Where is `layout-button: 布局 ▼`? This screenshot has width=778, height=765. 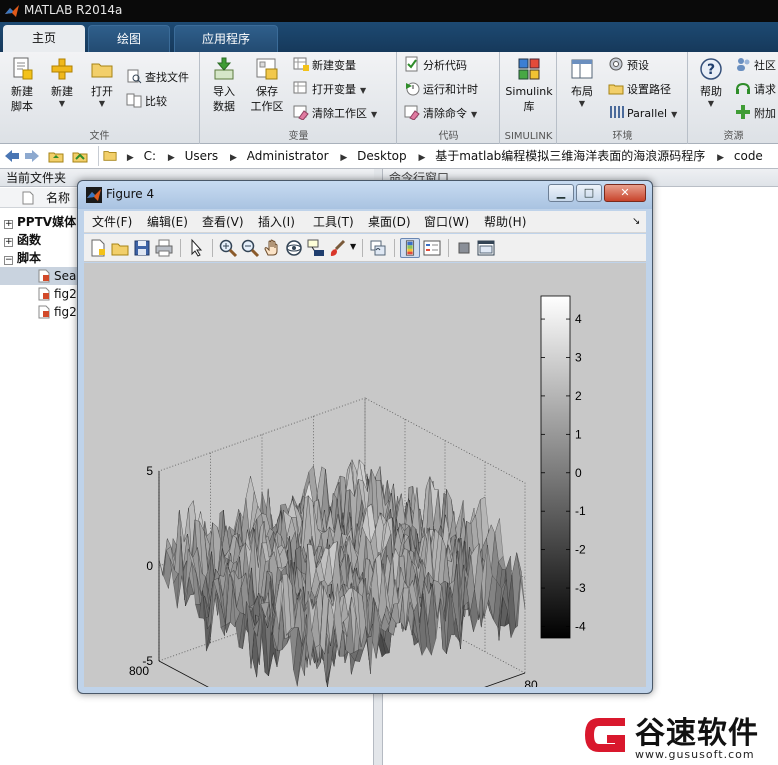 layout-button: 布局 ▼ is located at coordinates (582, 82).